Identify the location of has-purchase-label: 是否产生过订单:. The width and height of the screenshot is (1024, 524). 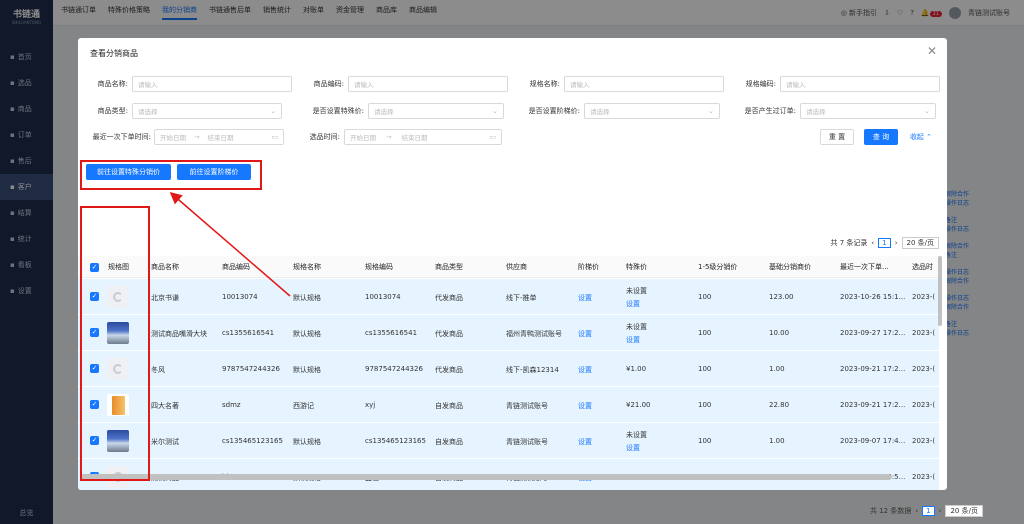
(770, 111).